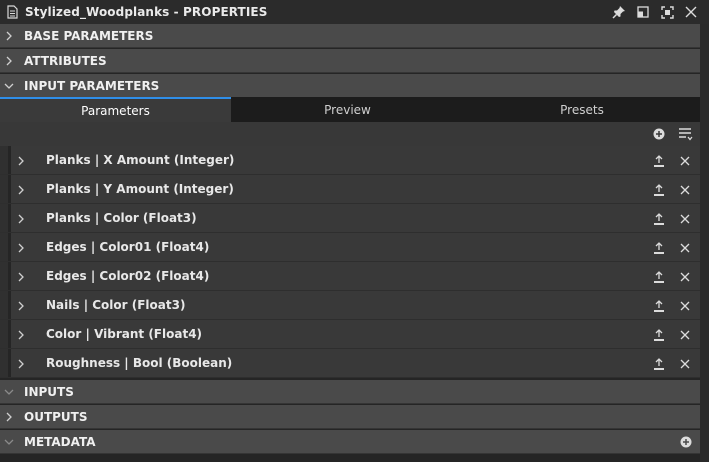 This screenshot has height=462, width=709. What do you see at coordinates (350, 417) in the screenshot?
I see `section-outputs: OUTPUTS` at bounding box center [350, 417].